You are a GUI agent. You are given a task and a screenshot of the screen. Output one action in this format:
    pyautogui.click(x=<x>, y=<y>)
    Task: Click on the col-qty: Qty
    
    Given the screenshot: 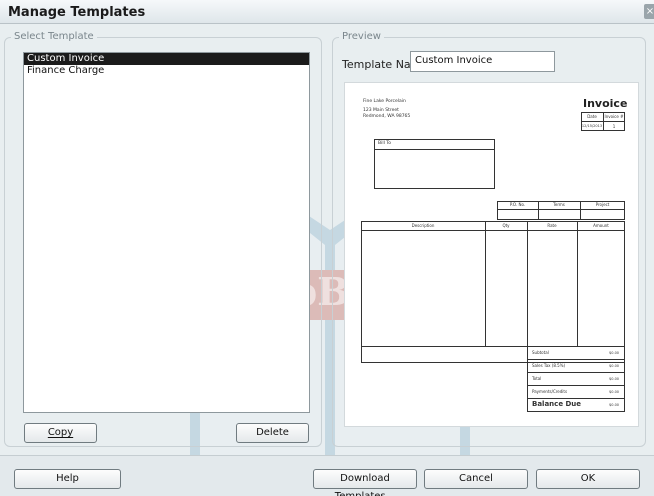 What is the action you would take?
    pyautogui.click(x=506, y=225)
    